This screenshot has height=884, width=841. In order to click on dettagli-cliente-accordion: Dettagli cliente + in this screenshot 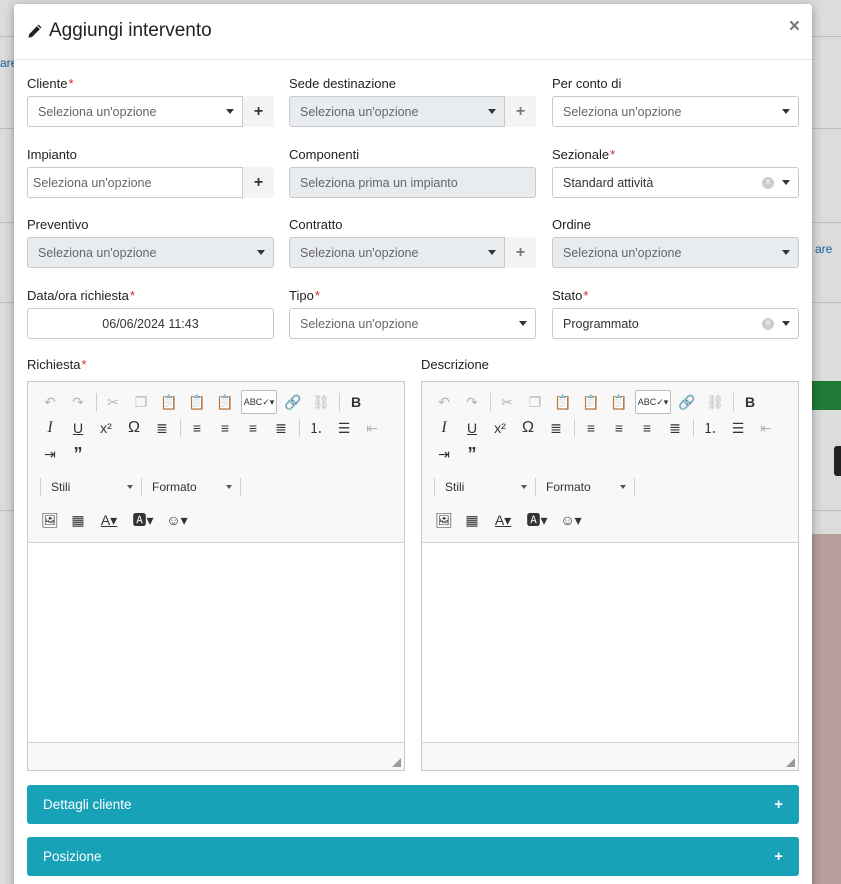, I will do `click(413, 804)`.